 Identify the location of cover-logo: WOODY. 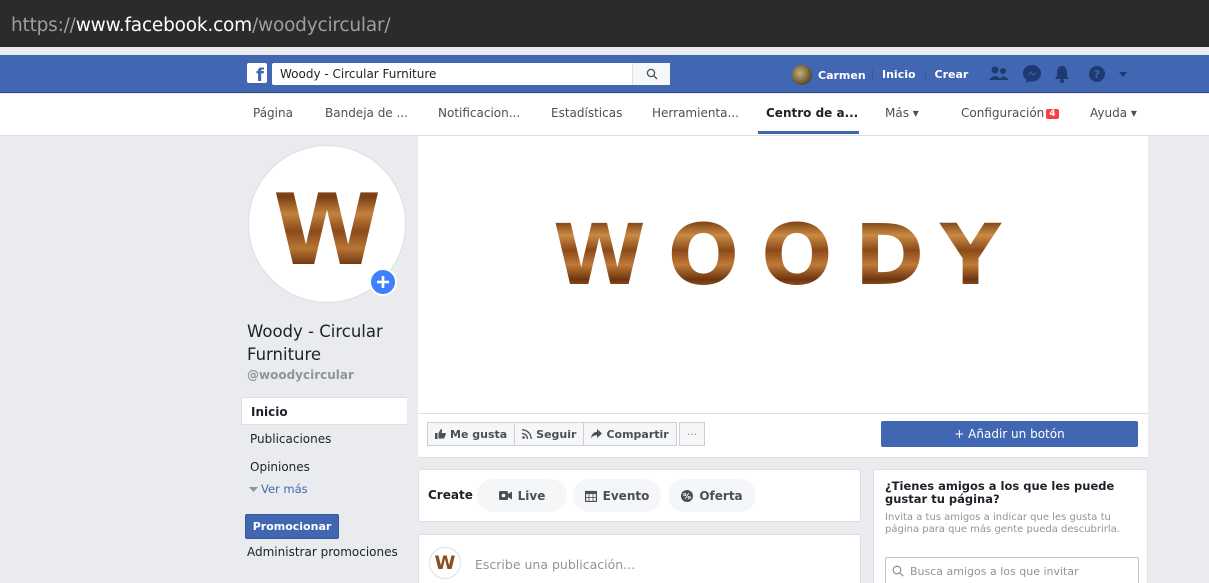
(788, 255).